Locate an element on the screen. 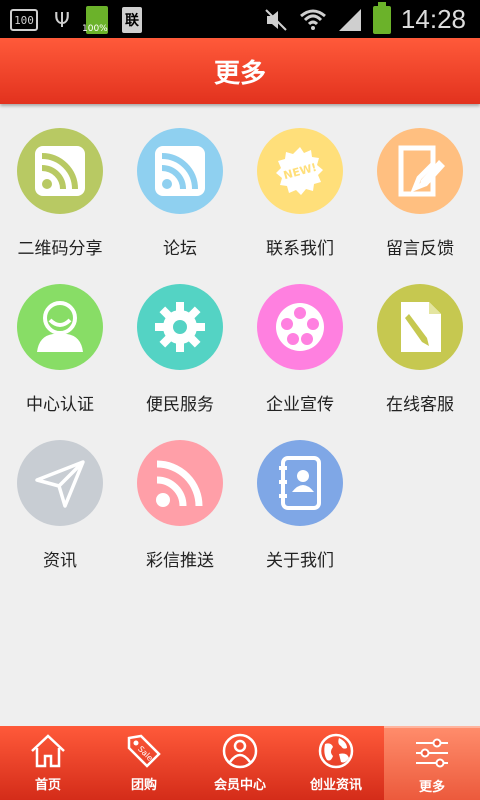 This screenshot has height=800, width=480. home-icon is located at coordinates (48, 751).